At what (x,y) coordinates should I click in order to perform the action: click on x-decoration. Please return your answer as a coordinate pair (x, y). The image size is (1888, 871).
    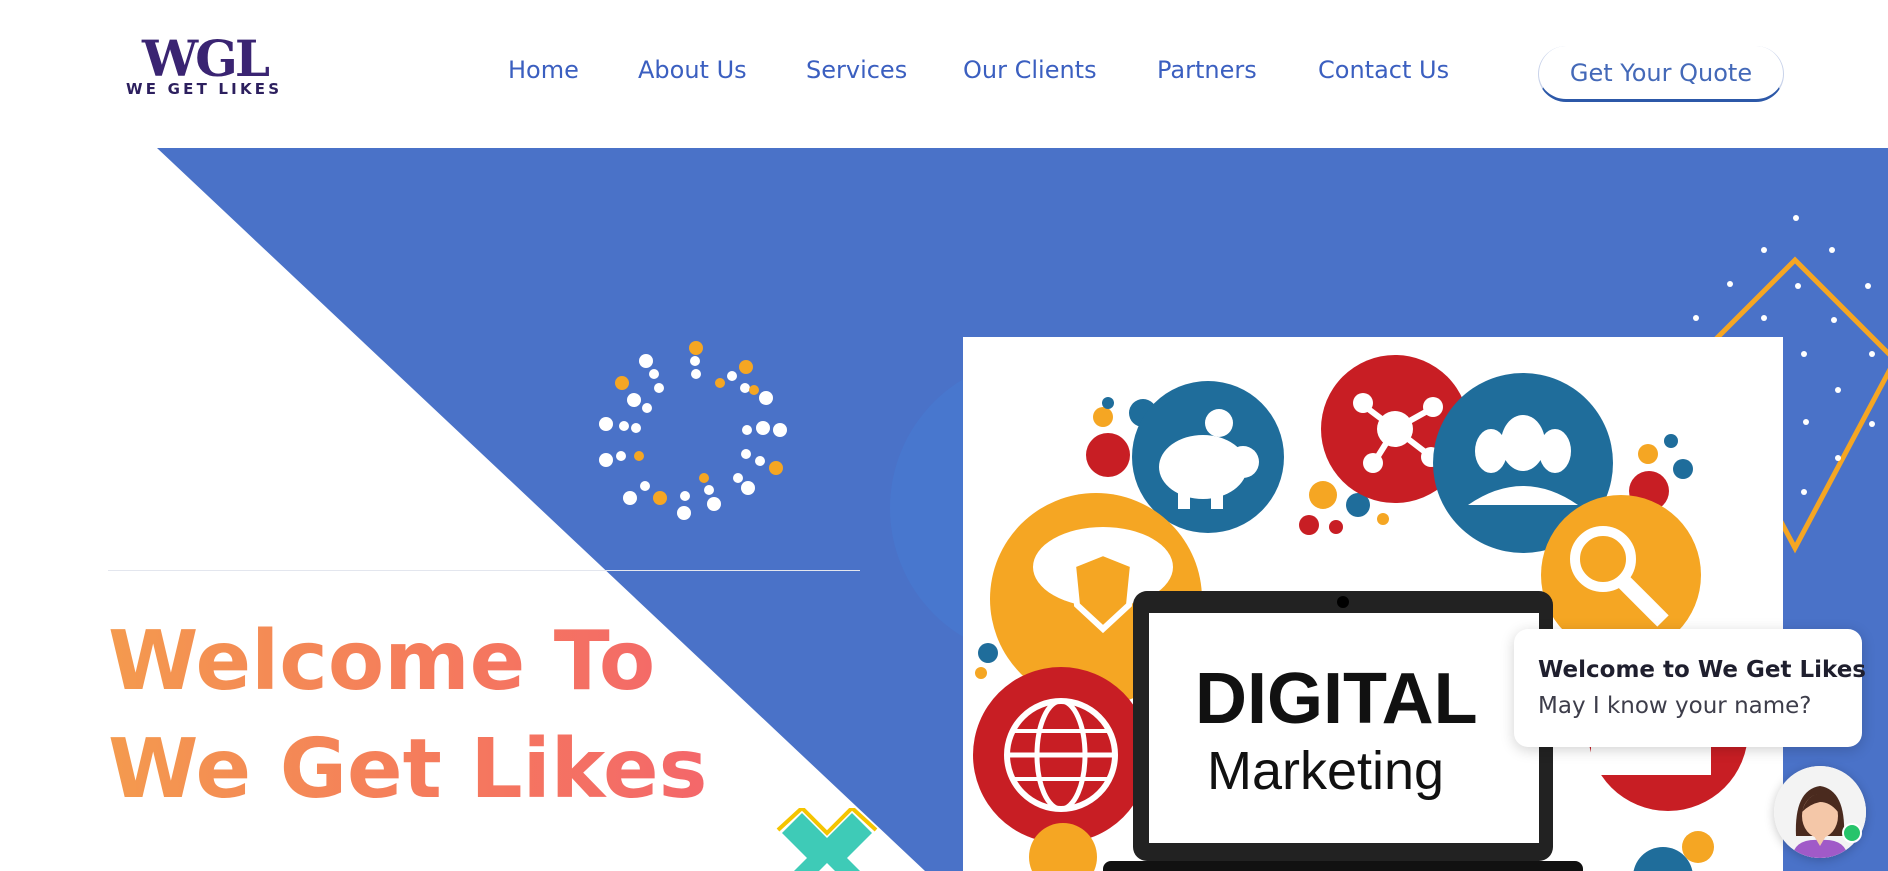
    Looking at the image, I should click on (827, 839).